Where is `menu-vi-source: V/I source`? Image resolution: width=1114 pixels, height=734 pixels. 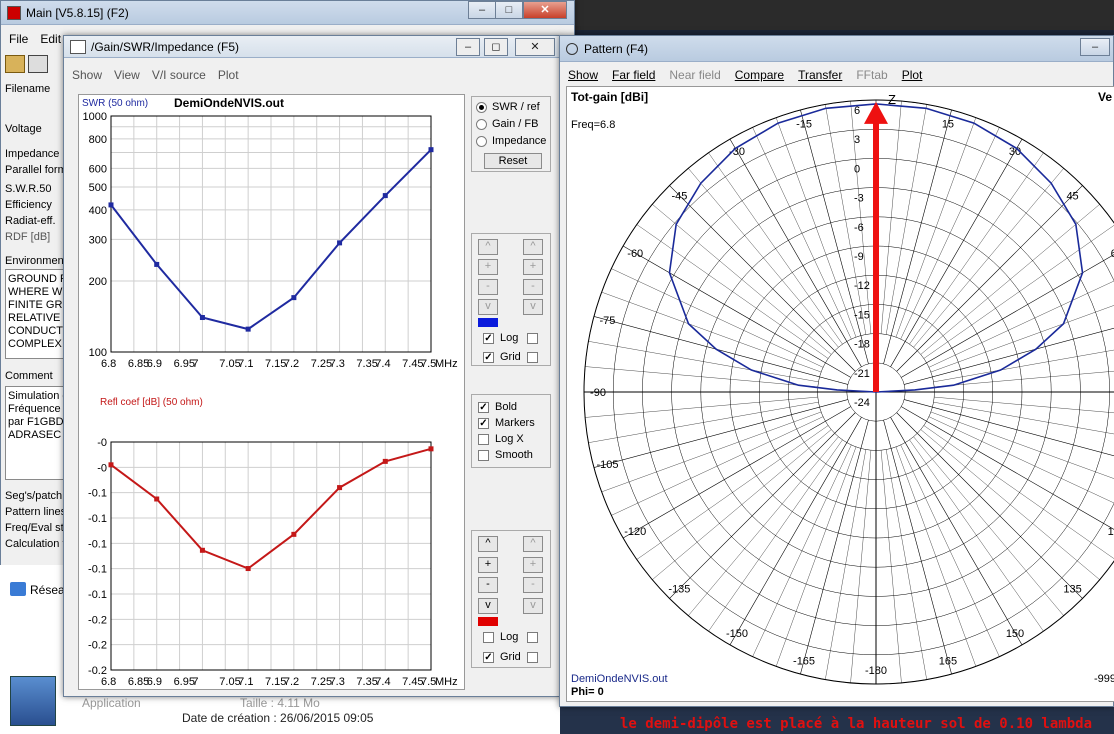 menu-vi-source: V/I source is located at coordinates (179, 75).